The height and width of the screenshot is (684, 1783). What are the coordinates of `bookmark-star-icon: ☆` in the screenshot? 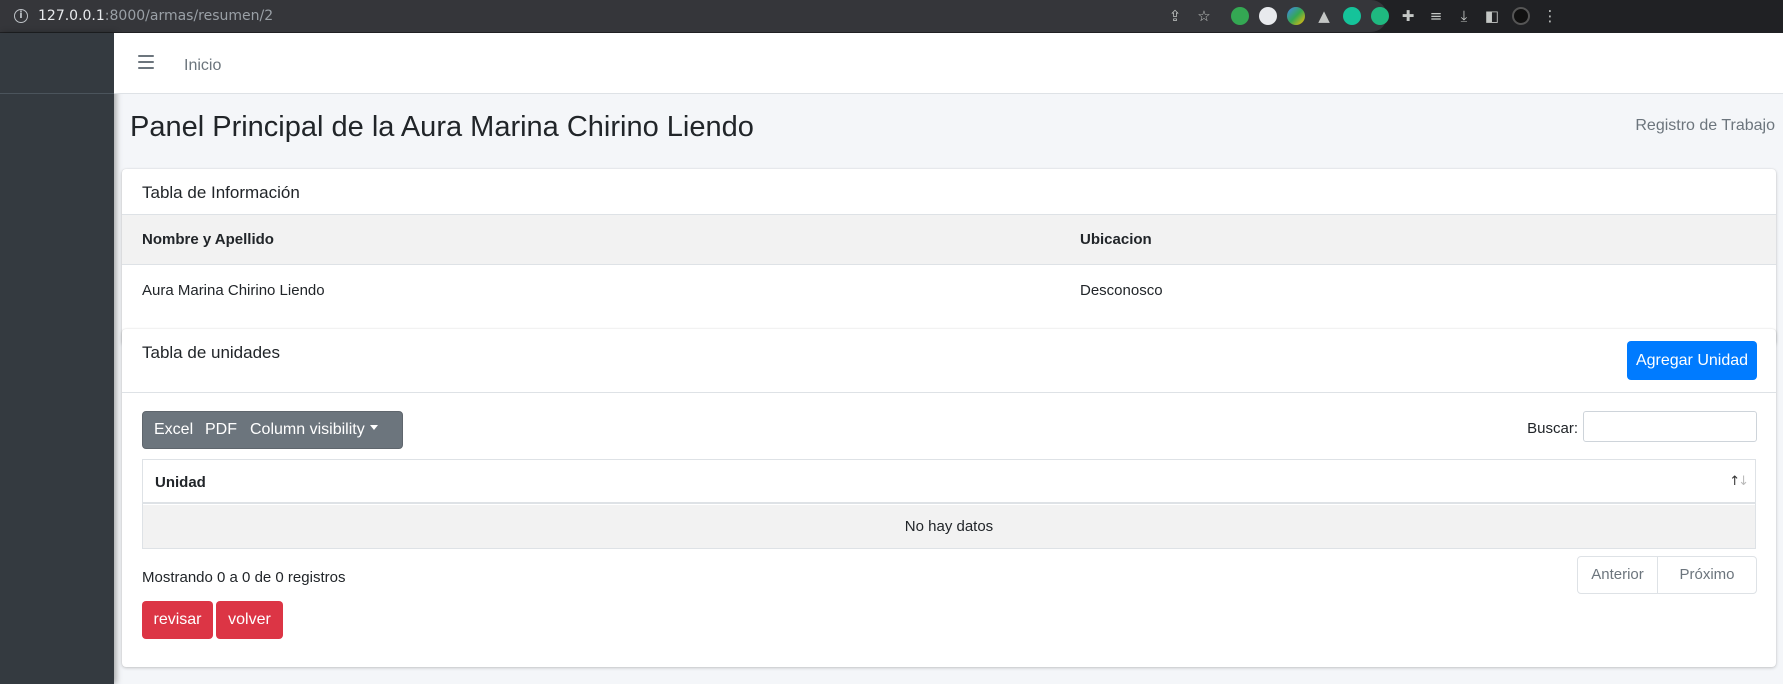 It's located at (1204, 16).